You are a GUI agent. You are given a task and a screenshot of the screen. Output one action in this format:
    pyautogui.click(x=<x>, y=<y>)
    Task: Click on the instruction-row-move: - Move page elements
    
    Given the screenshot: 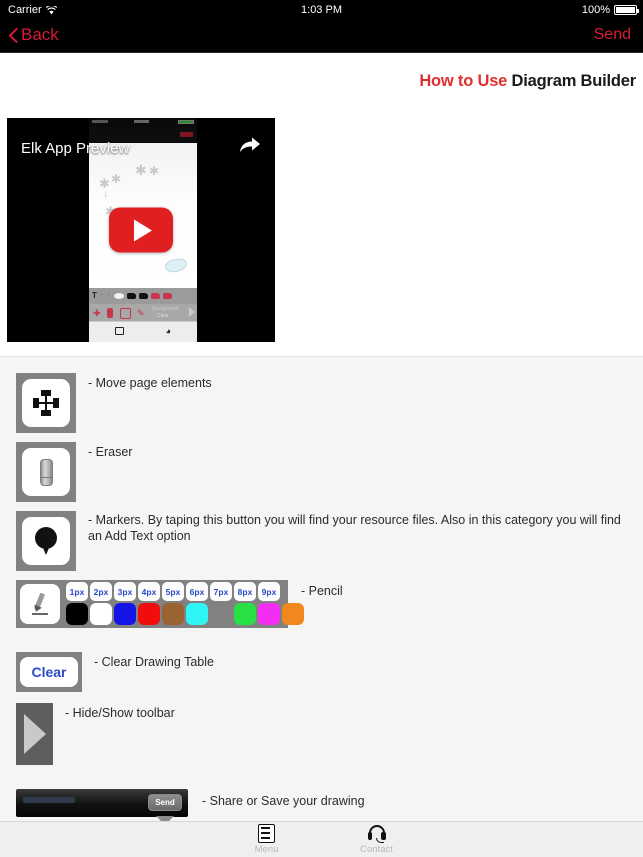 What is the action you would take?
    pyautogui.click(x=321, y=403)
    